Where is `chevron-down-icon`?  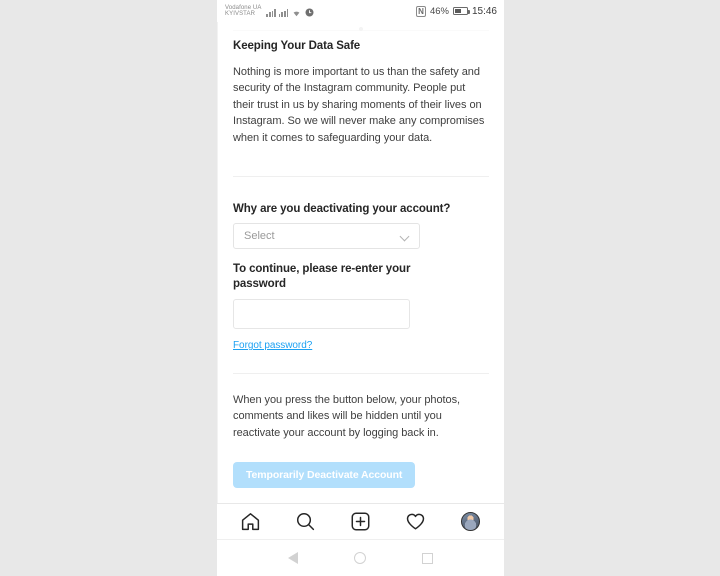 chevron-down-icon is located at coordinates (405, 236).